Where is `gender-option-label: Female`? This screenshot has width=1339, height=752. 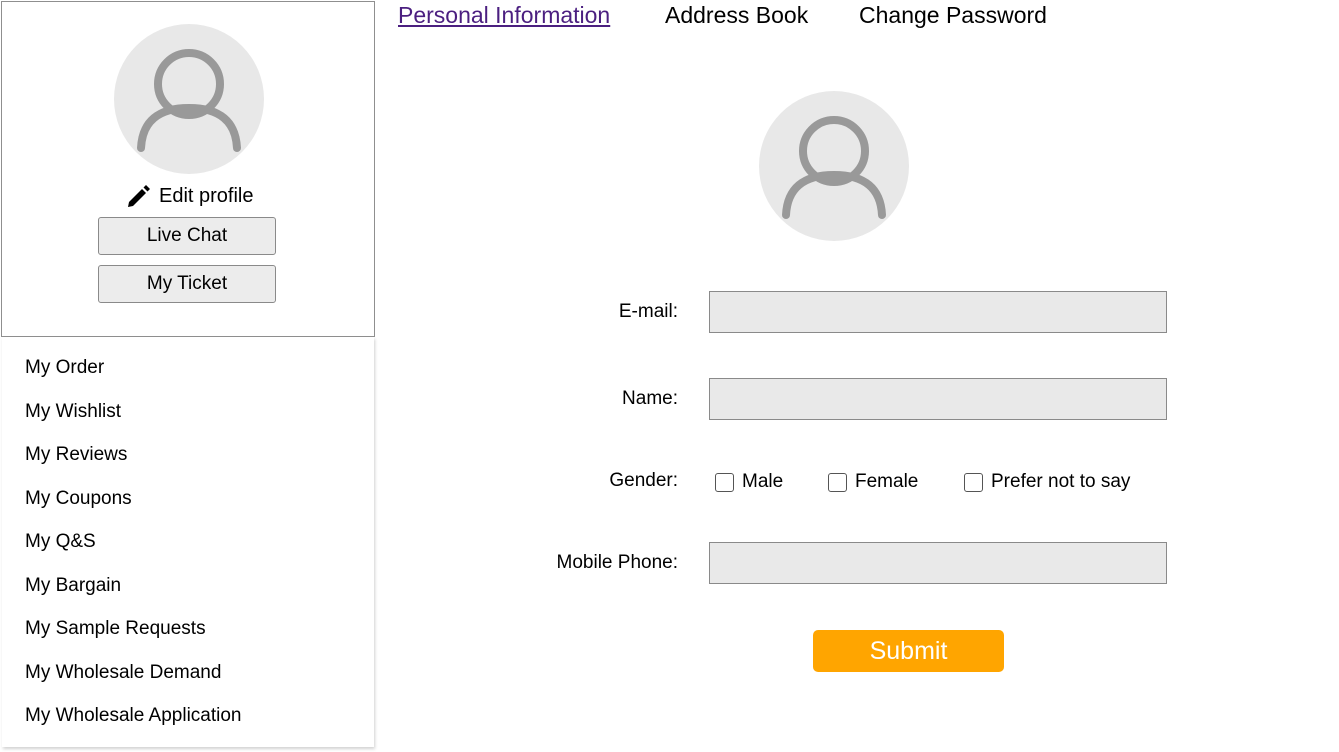 gender-option-label: Female is located at coordinates (887, 481).